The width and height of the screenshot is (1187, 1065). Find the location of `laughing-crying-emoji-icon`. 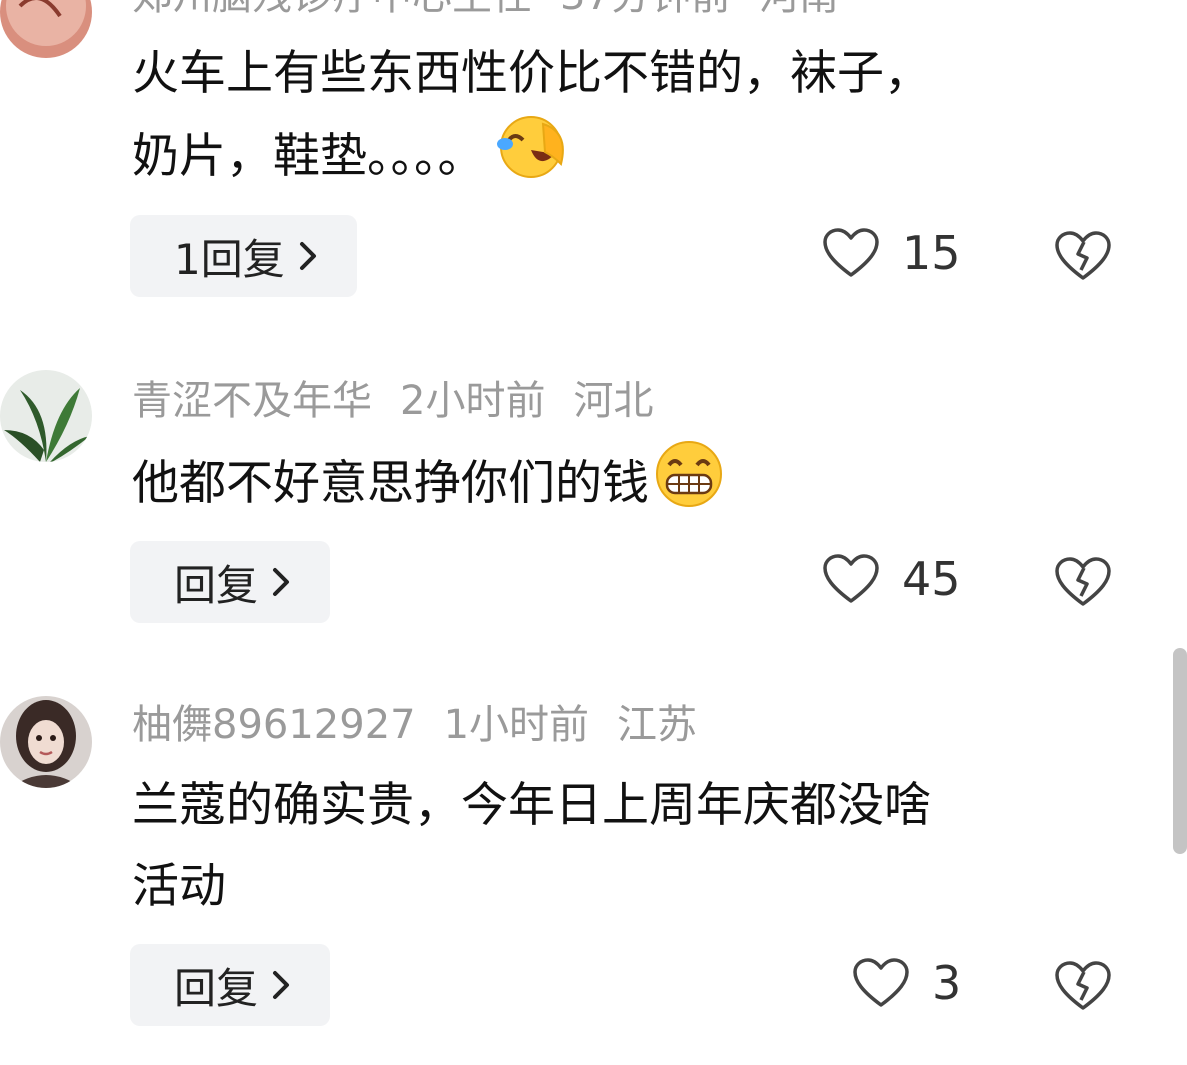

laughing-crying-emoji-icon is located at coordinates (533, 159).